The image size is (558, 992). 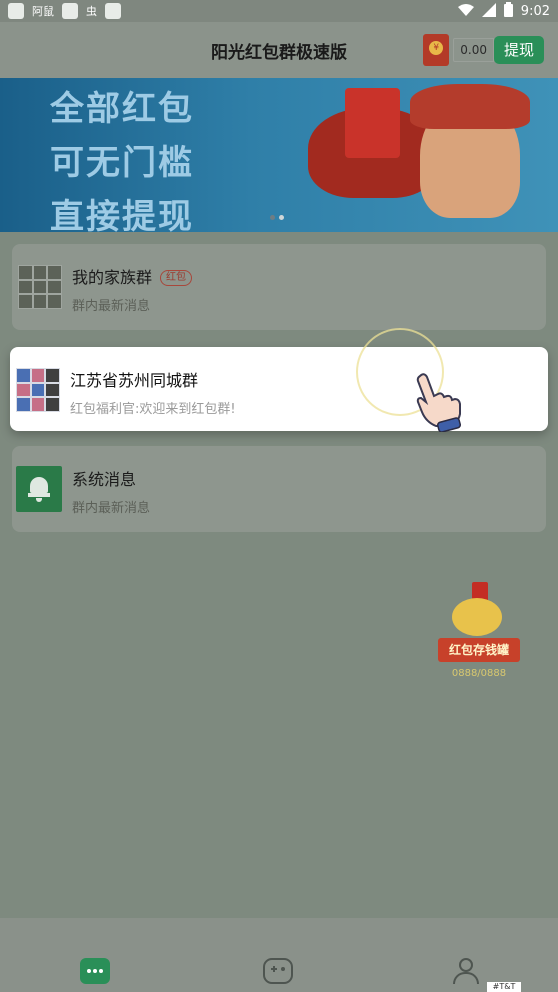 I want to click on battery-icon, so click(x=508, y=11).